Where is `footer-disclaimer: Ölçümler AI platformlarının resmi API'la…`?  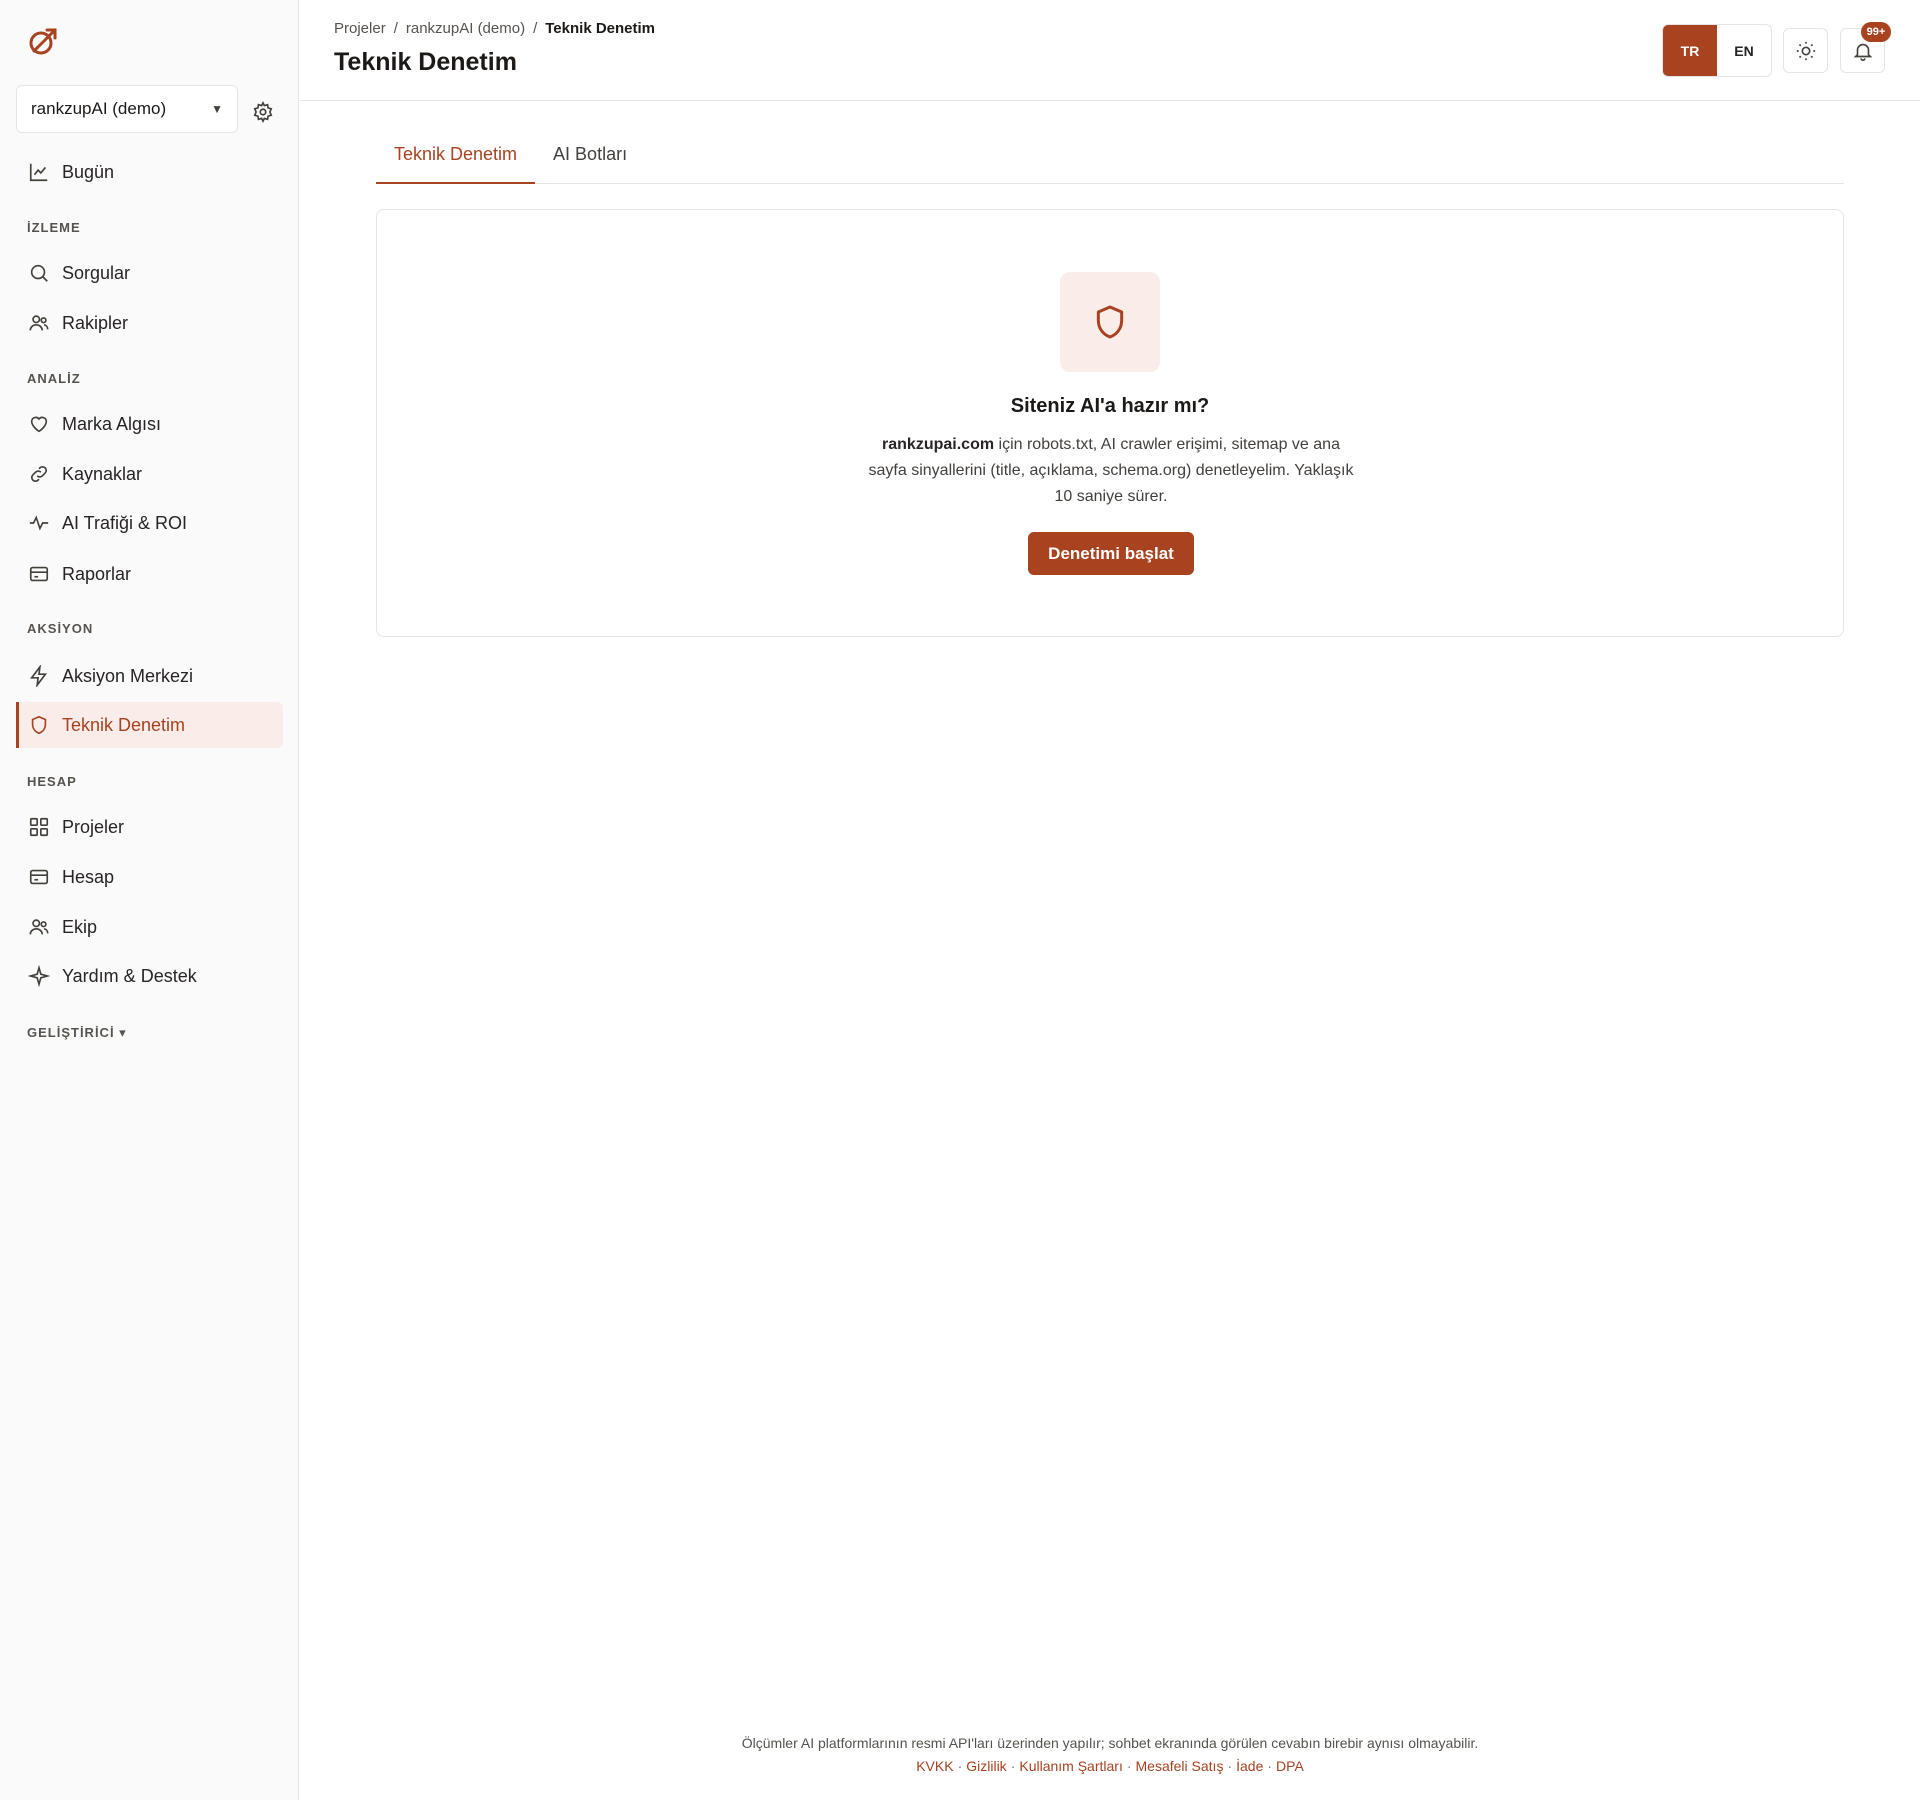 footer-disclaimer: Ölçümler AI platformlarının resmi API'la… is located at coordinates (1110, 1743).